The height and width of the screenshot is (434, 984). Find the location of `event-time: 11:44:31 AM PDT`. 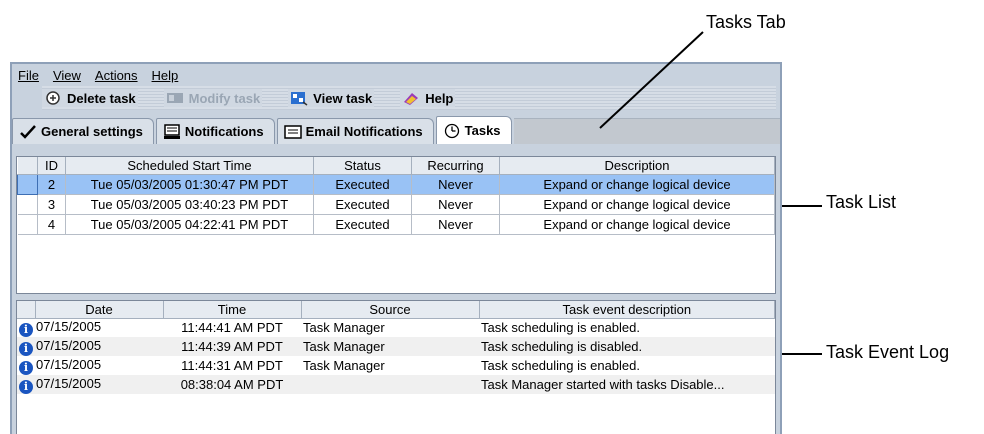

event-time: 11:44:31 AM PDT is located at coordinates (232, 365).